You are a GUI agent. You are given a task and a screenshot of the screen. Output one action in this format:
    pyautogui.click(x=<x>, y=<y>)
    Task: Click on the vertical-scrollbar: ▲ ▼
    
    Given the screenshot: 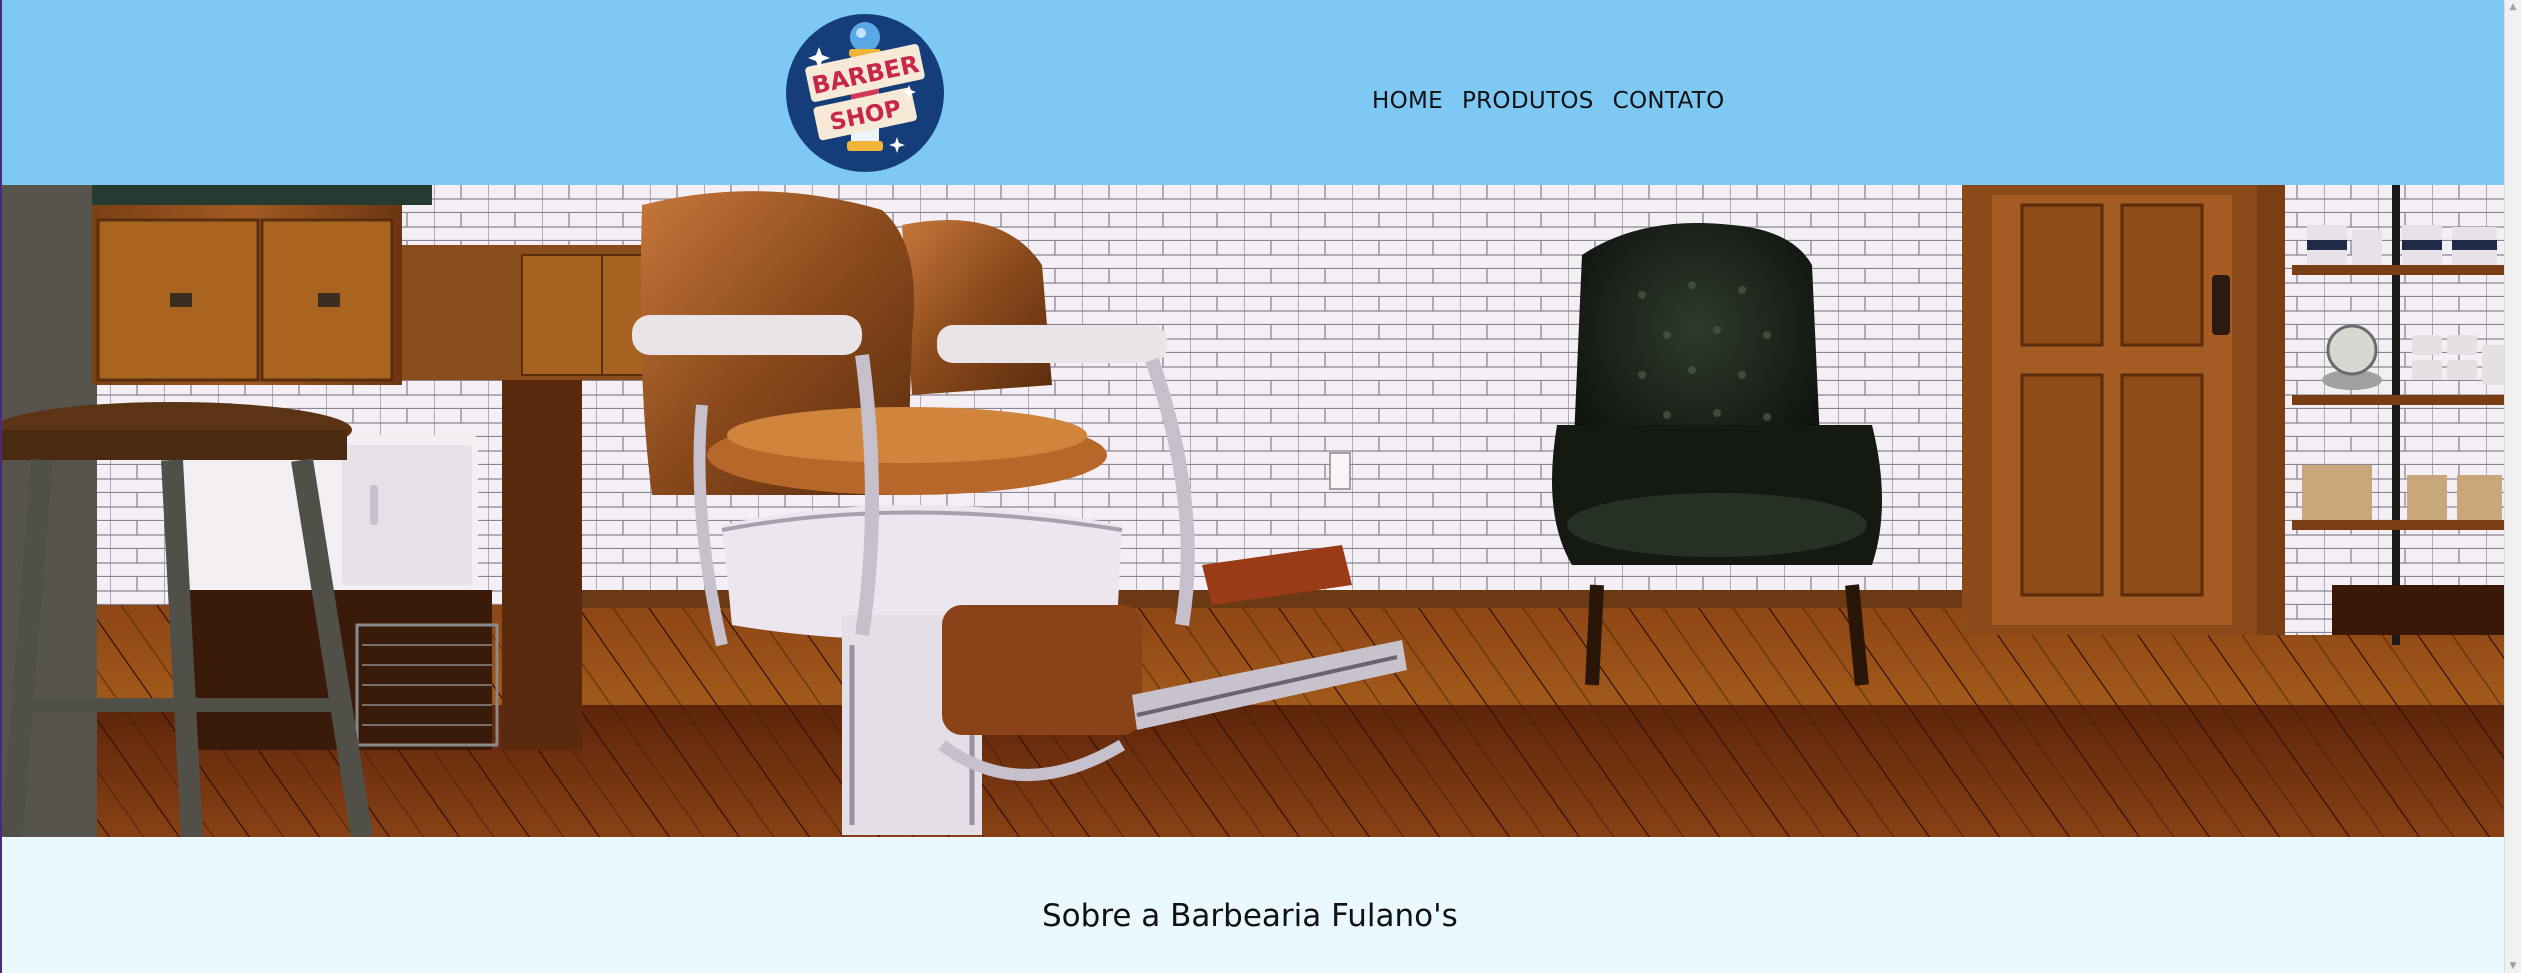 What is the action you would take?
    pyautogui.click(x=2512, y=486)
    